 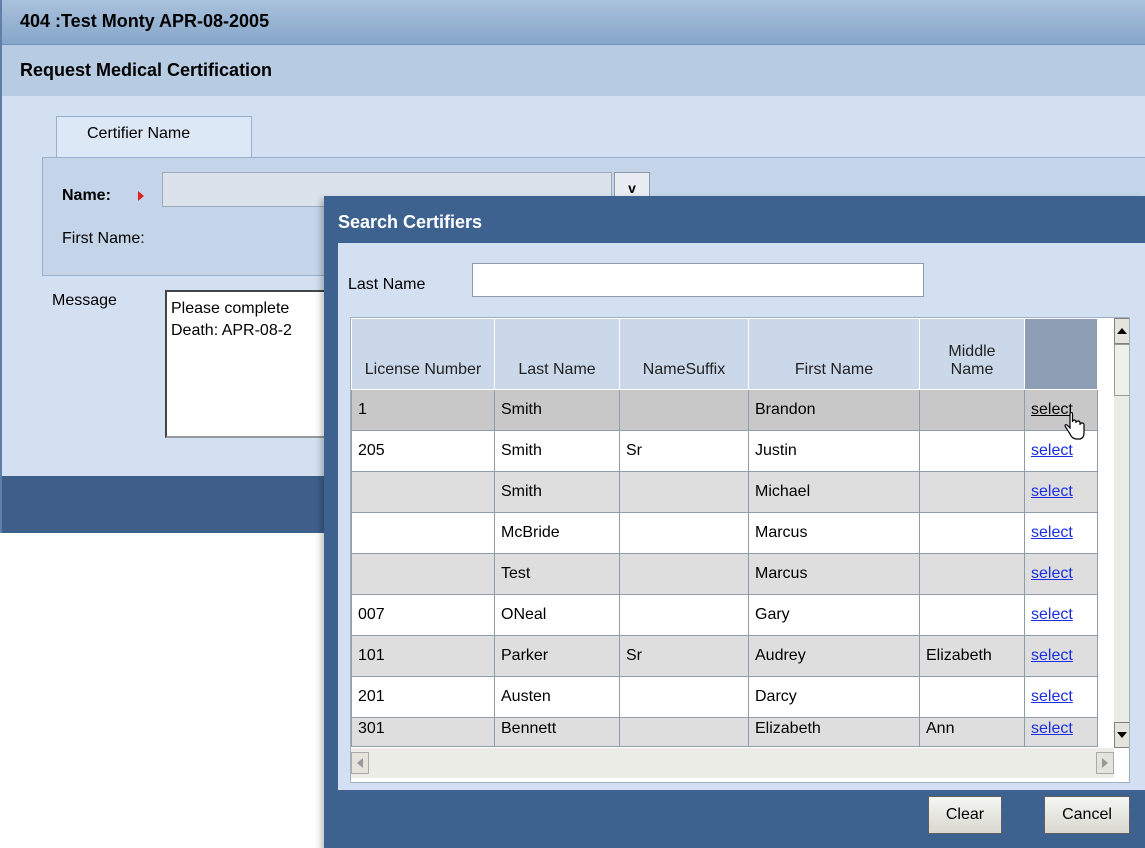 What do you see at coordinates (972, 732) in the screenshot?
I see `cell-middle-name: Ann` at bounding box center [972, 732].